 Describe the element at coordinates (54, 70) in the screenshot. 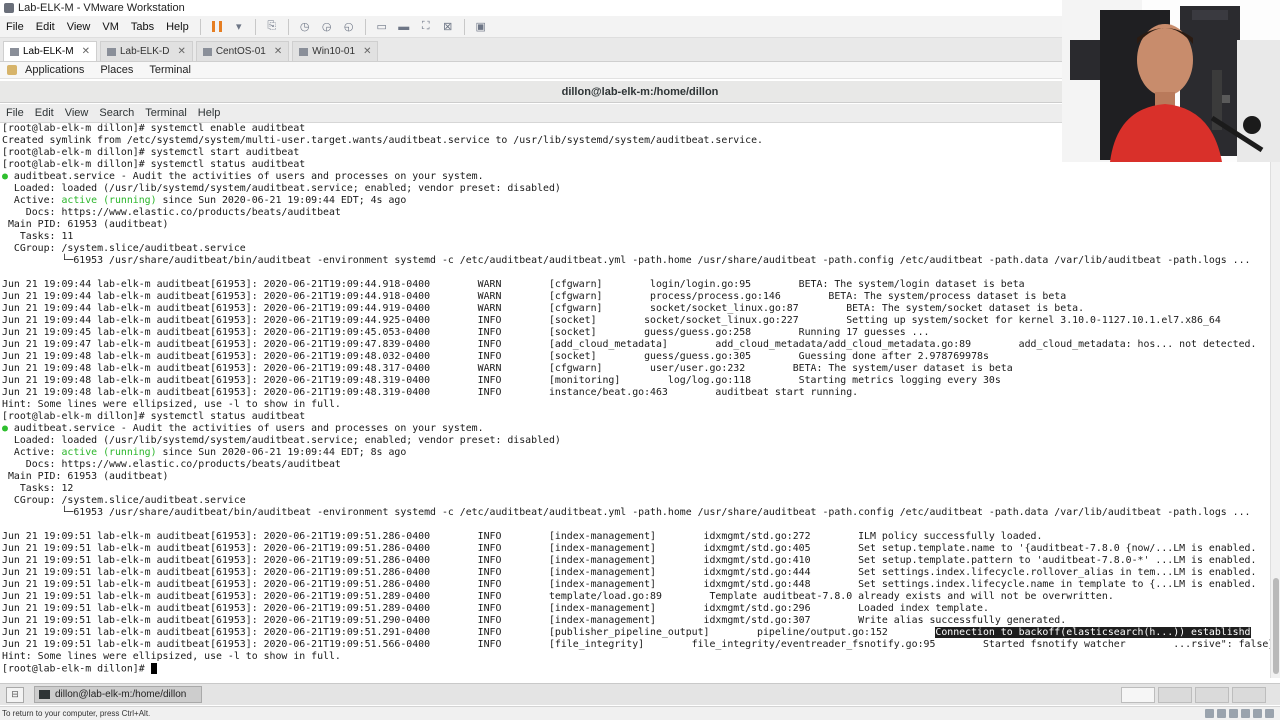

I see `applications-menu: Applications` at that location.